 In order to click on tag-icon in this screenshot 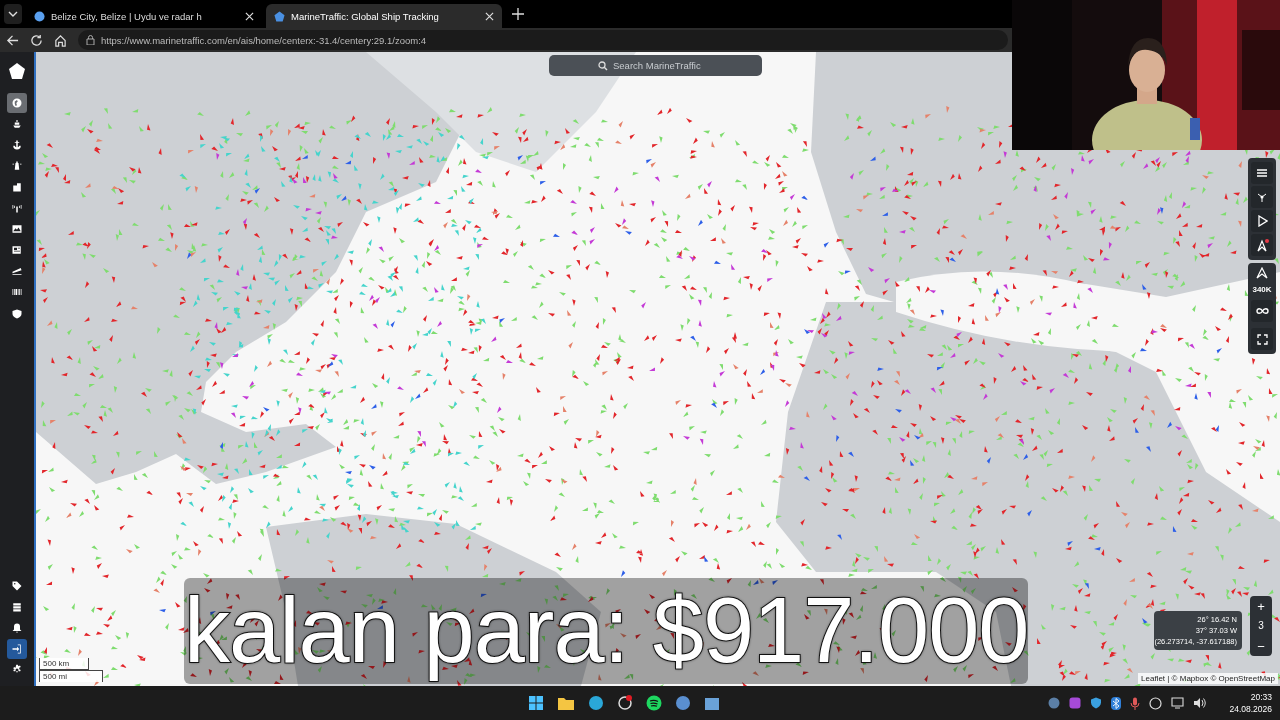, I will do `click(17, 586)`.